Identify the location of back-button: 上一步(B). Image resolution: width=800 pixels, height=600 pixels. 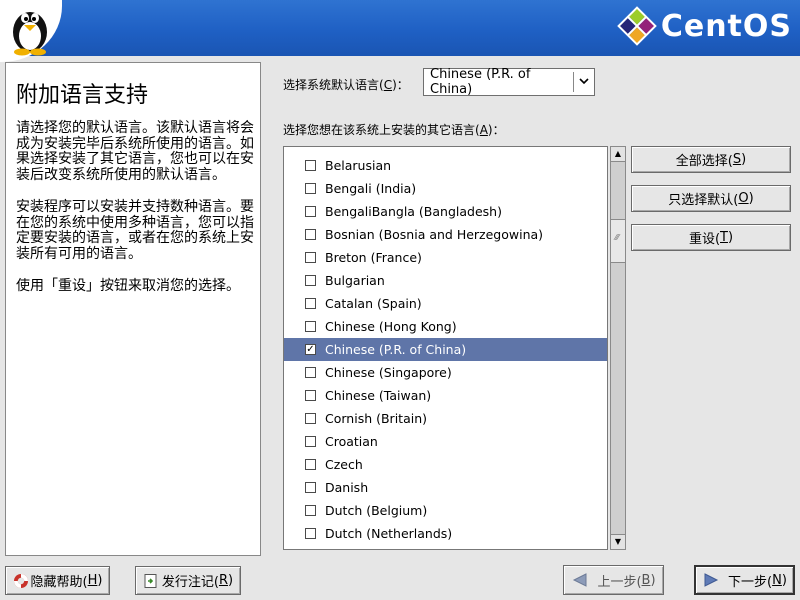
(613, 580).